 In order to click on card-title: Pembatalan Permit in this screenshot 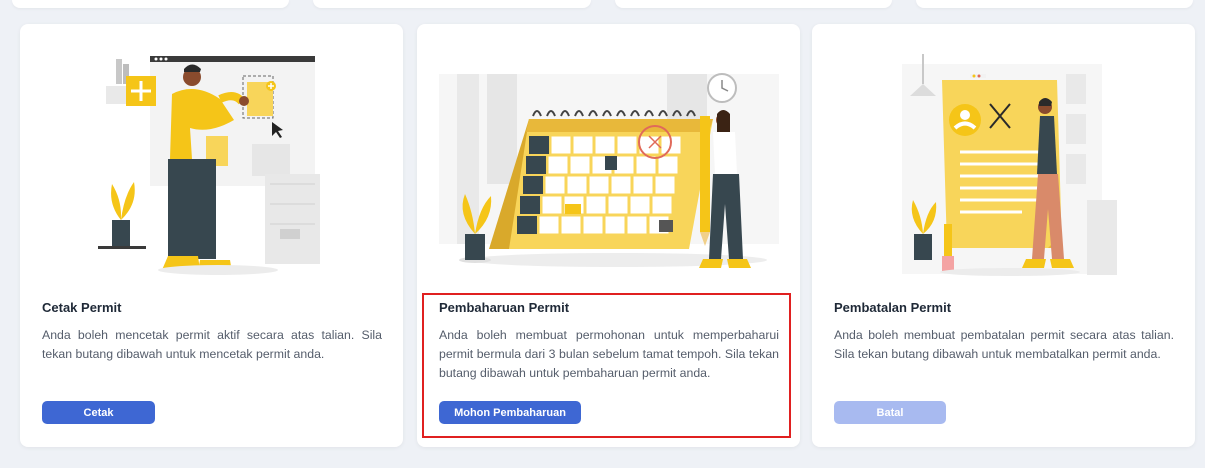, I will do `click(893, 307)`.